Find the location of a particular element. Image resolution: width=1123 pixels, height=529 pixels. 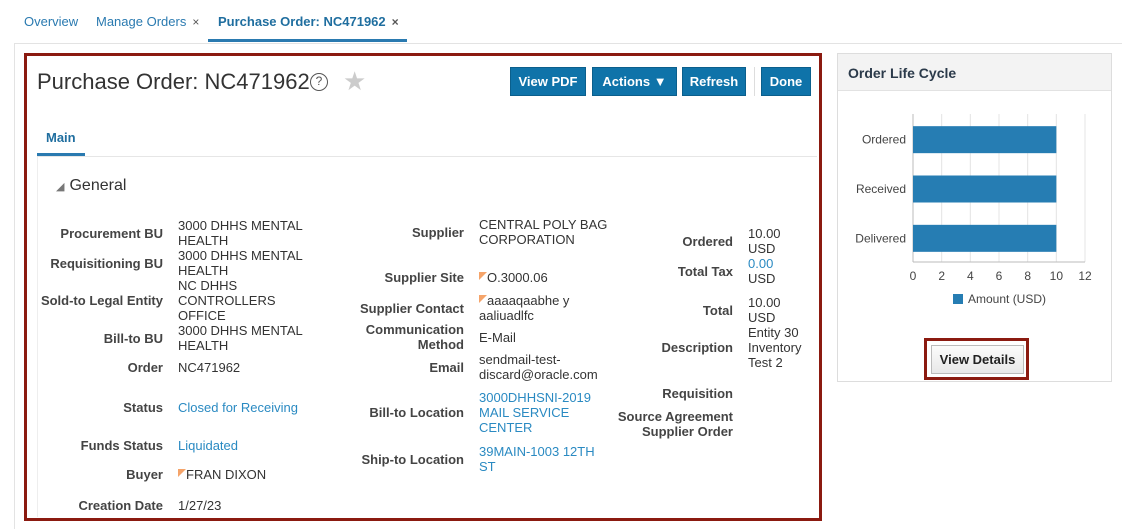

tab-manage-orders: Manage Orders × is located at coordinates (147, 21).